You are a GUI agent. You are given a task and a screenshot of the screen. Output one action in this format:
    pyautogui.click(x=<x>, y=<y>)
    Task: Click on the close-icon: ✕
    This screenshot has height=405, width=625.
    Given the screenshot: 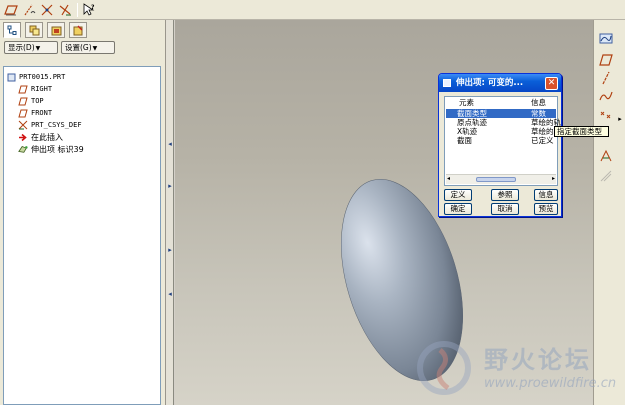 What is the action you would take?
    pyautogui.click(x=551, y=83)
    